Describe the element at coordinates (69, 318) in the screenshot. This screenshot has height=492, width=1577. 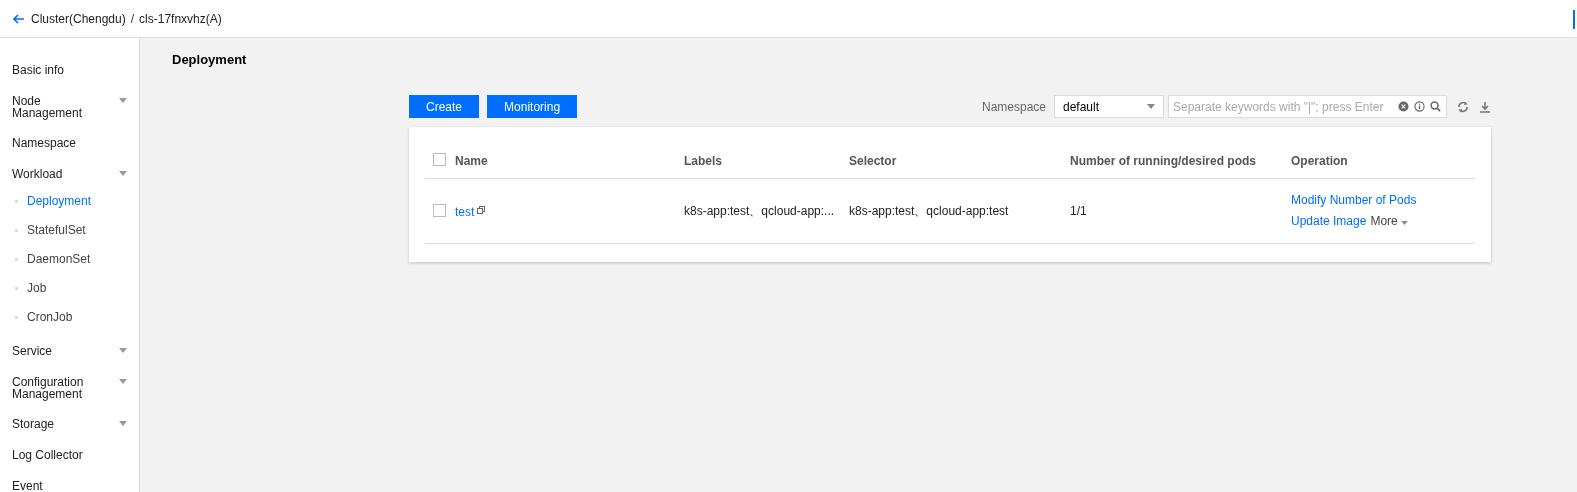
I see `sidebar-subitem: CronJob` at that location.